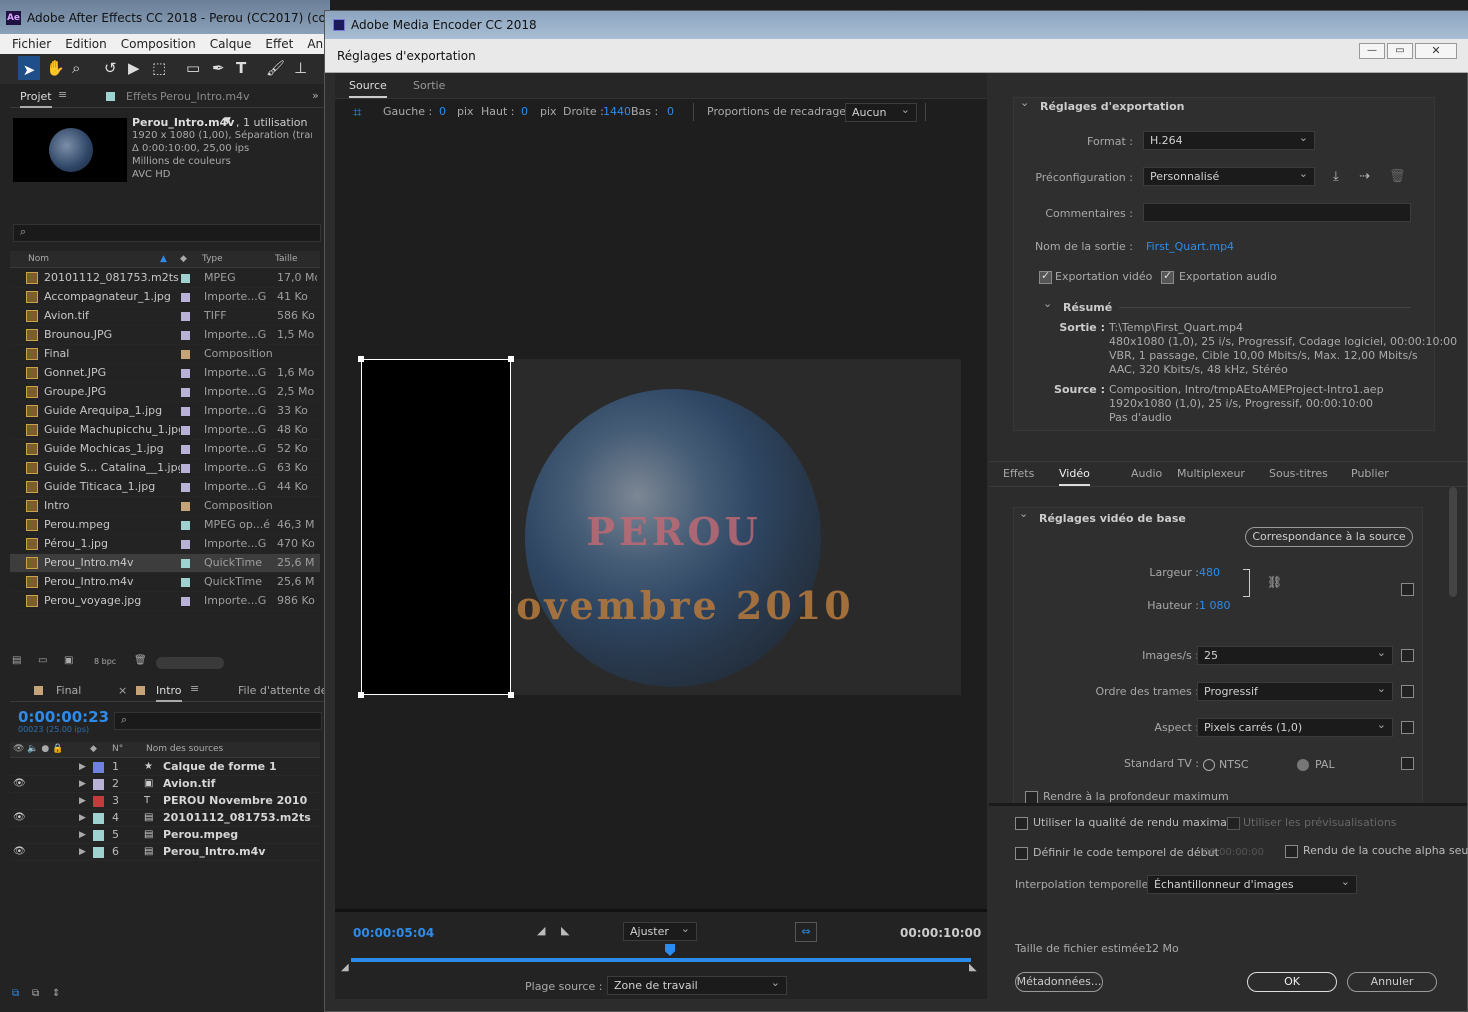  Describe the element at coordinates (565, 930) in the screenshot. I see `set-out-point-icon: ◣` at that location.